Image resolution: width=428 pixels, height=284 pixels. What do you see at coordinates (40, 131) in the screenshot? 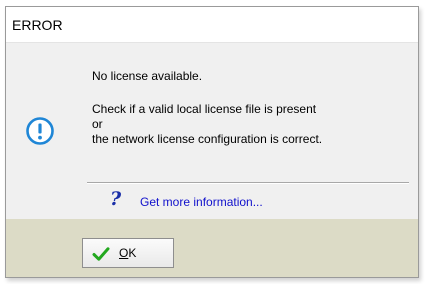
I see `info-icon` at bounding box center [40, 131].